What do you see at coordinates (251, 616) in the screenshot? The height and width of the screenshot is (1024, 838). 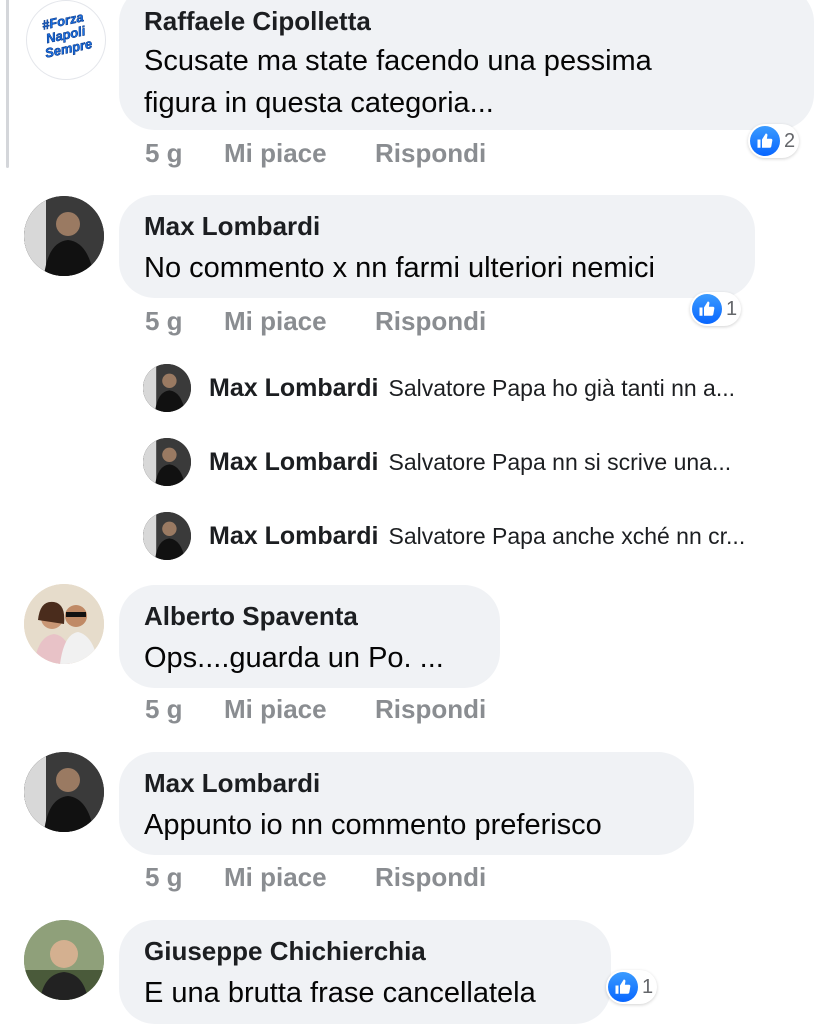 I see `comment-author: Alberto Spaventa` at bounding box center [251, 616].